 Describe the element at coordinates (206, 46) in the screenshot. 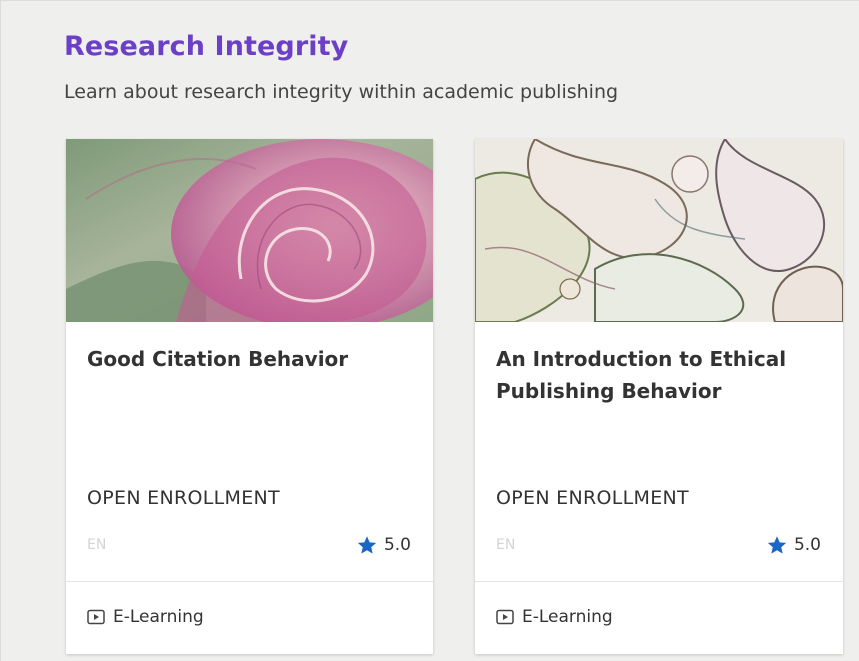

I see `section-title: Research Integrity` at that location.